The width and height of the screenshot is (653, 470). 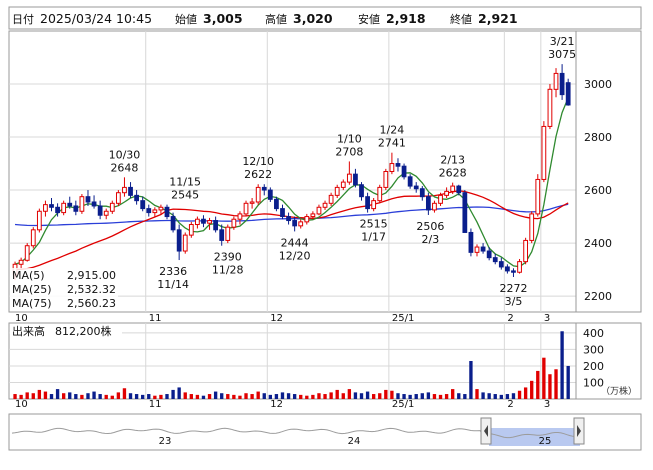 What do you see at coordinates (185, 195) in the screenshot?
I see `svg-text: 2545` at bounding box center [185, 195].